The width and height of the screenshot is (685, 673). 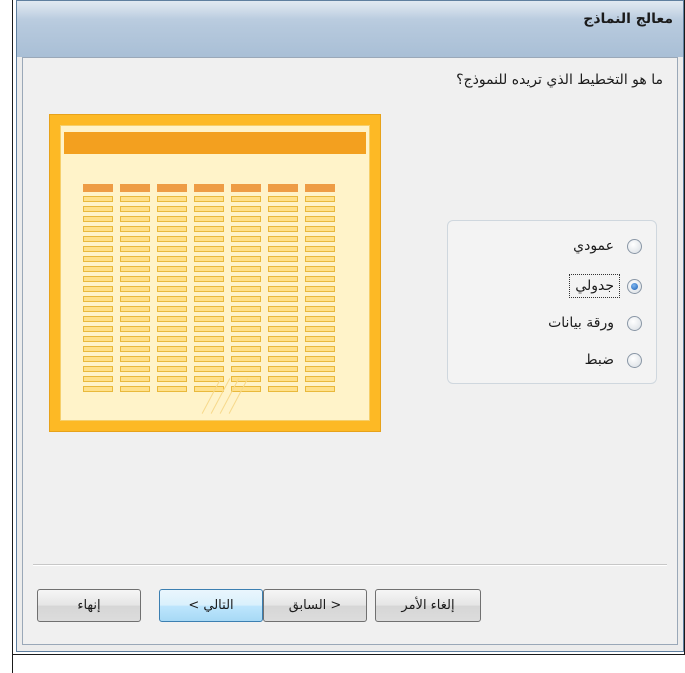 I want to click on option-columnar: عمودي, so click(x=606, y=246).